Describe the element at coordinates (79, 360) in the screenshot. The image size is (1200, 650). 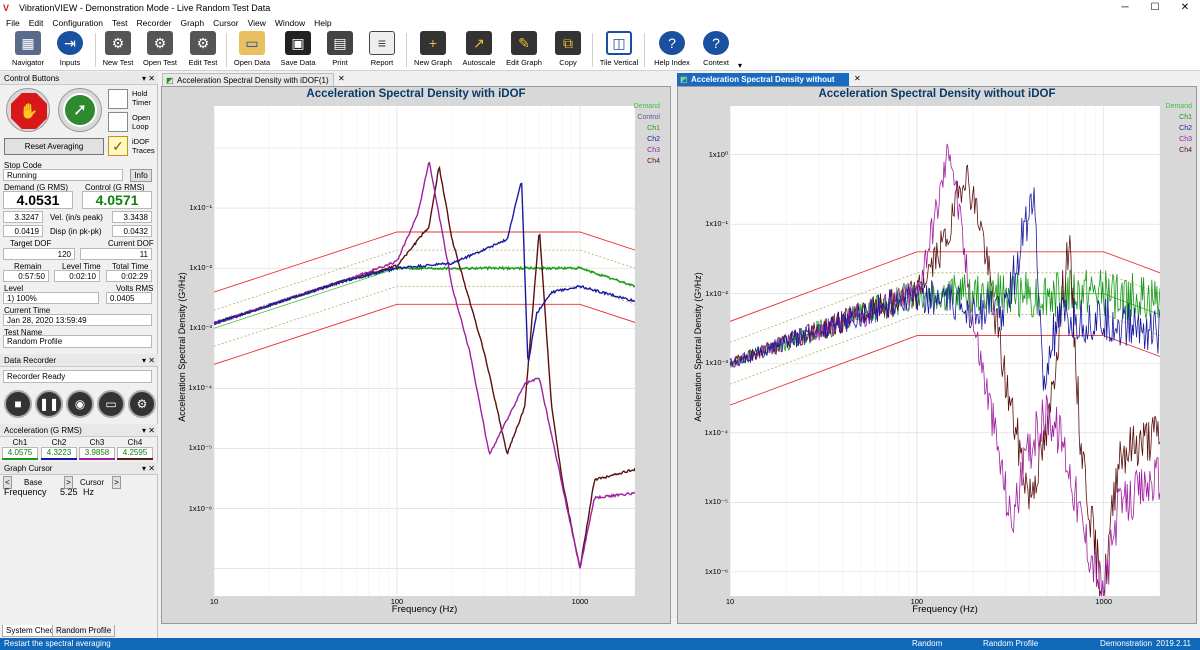
I see `data-recorder-header: Data Recorder ▾ ✕` at that location.